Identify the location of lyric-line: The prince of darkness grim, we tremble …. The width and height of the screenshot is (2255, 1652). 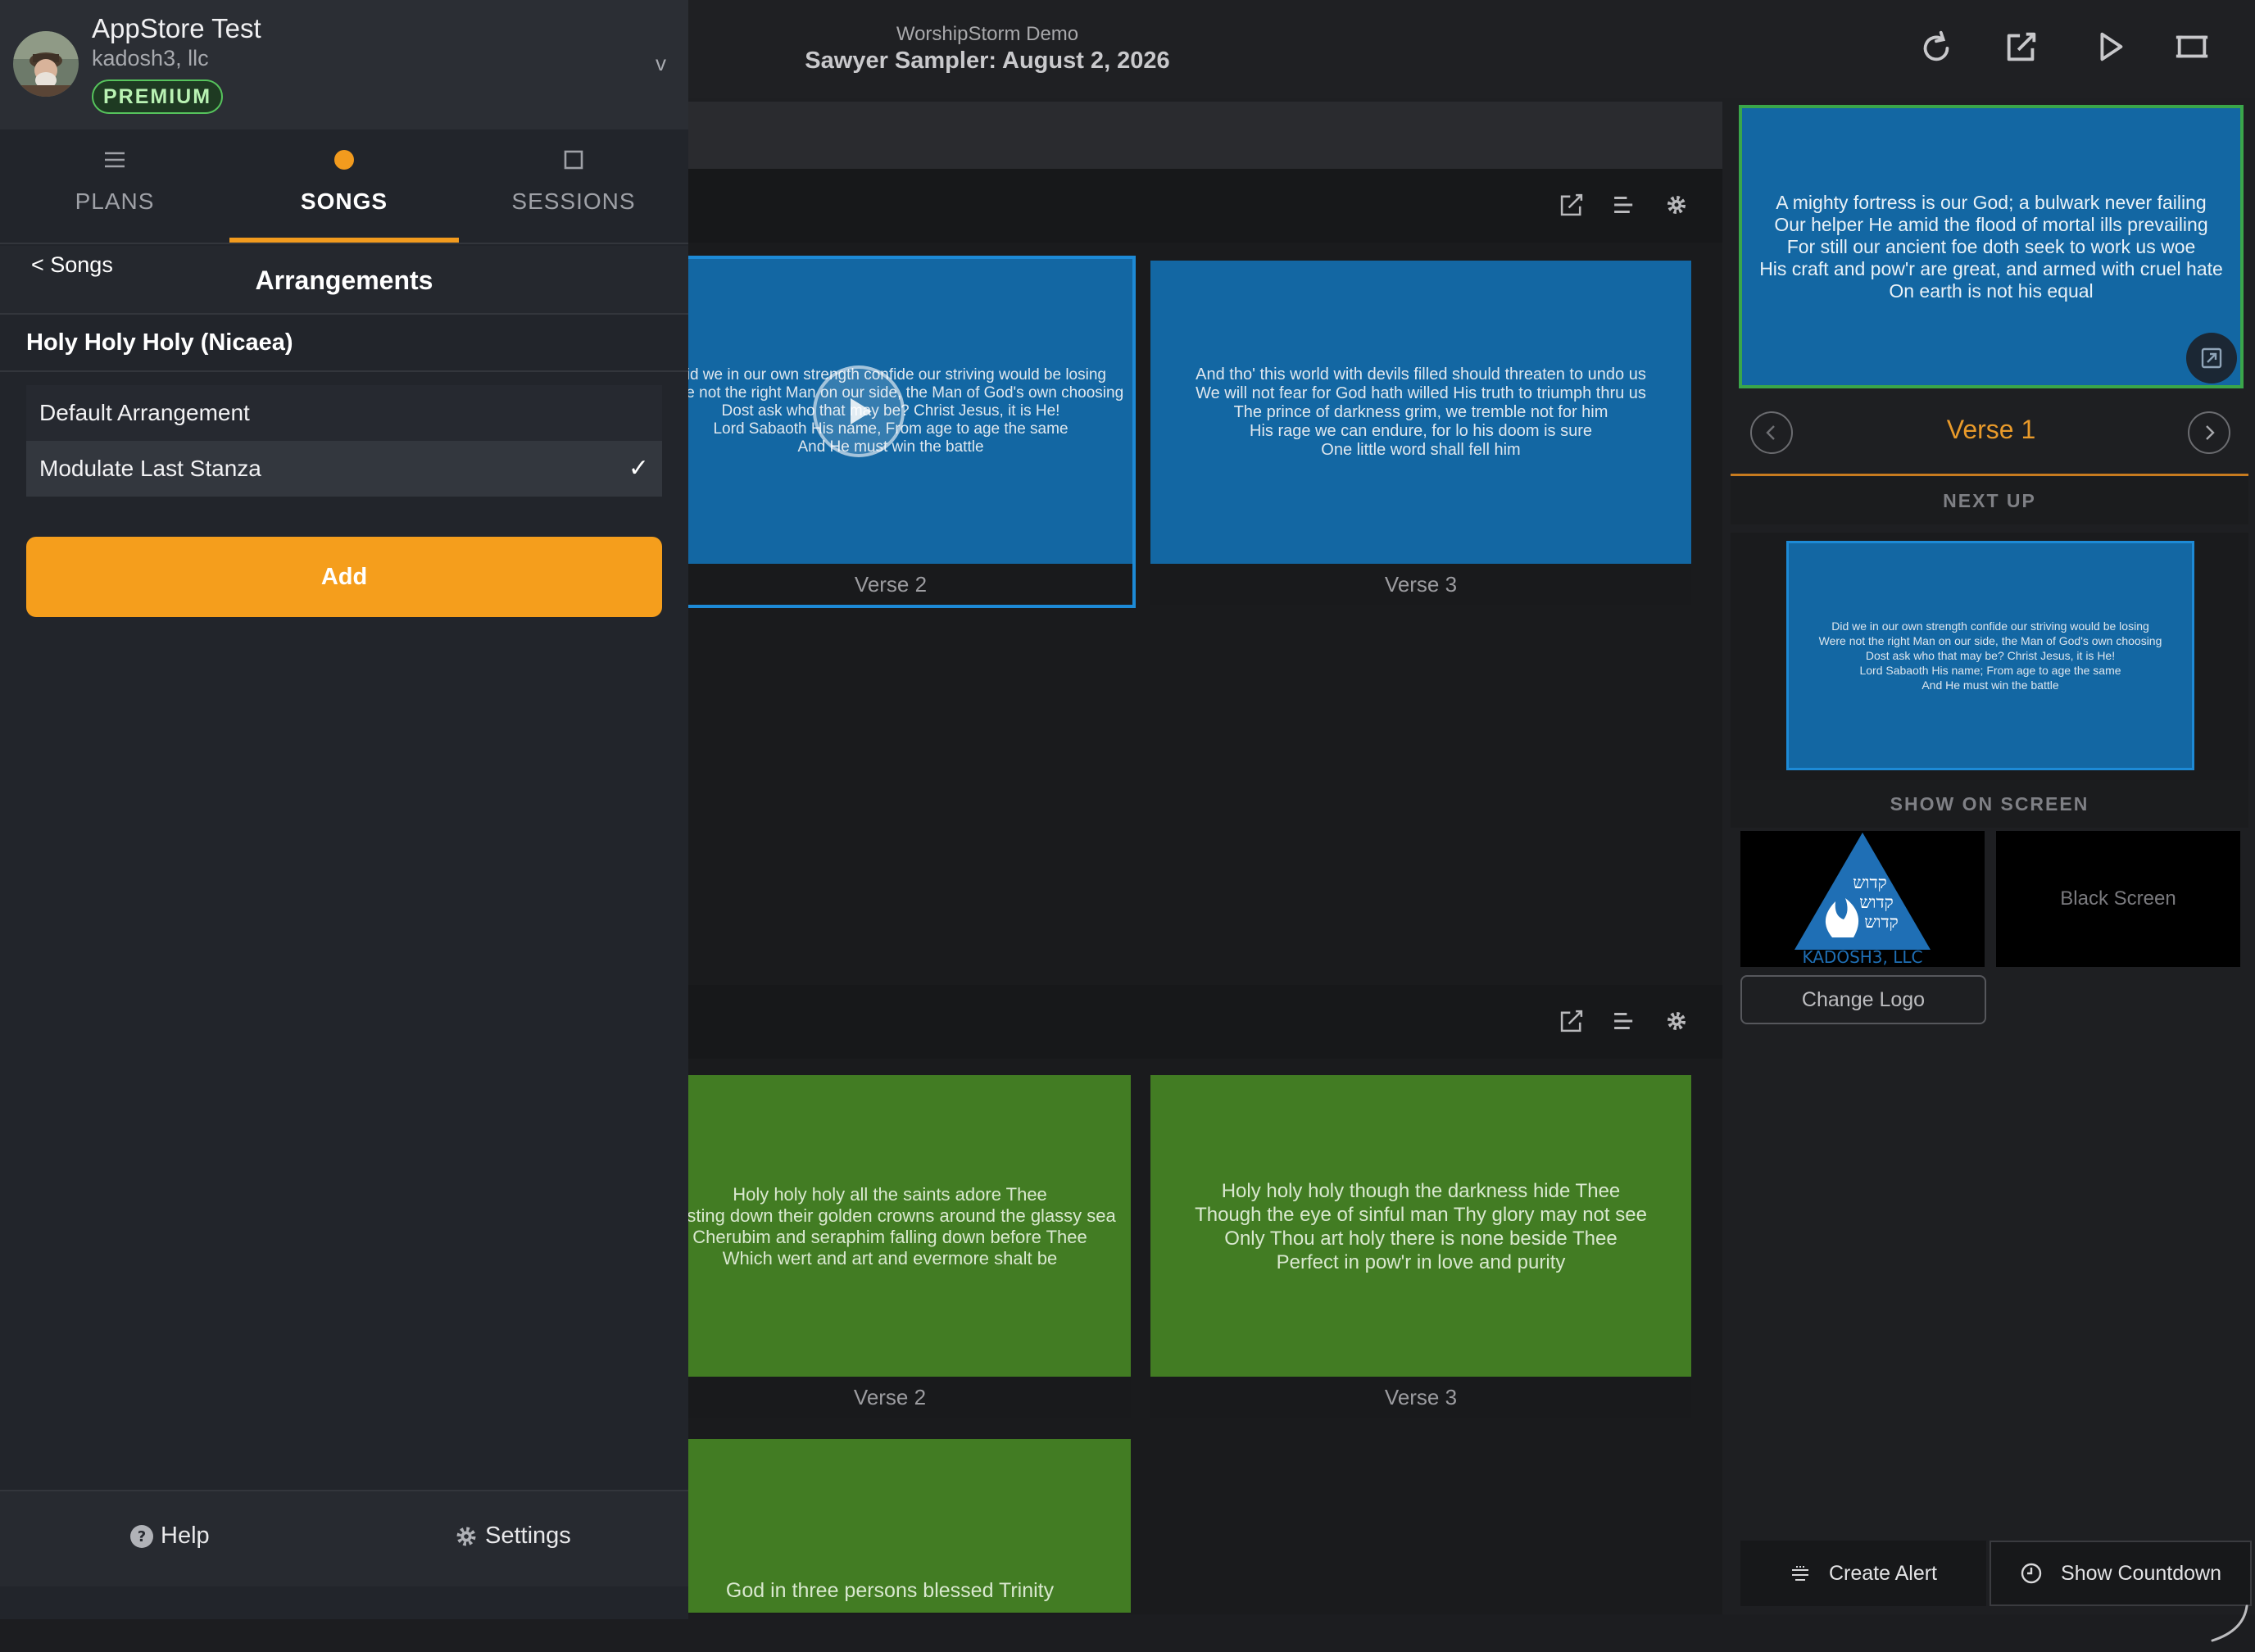
(1420, 412).